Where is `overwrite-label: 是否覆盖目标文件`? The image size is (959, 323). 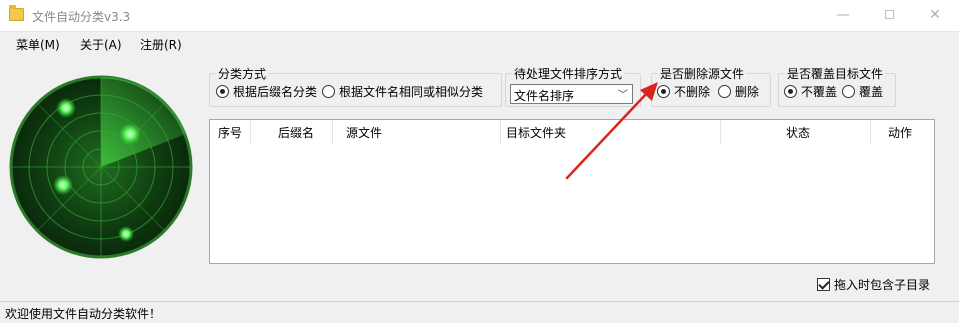
overwrite-label: 是否覆盖目标文件 is located at coordinates (835, 73).